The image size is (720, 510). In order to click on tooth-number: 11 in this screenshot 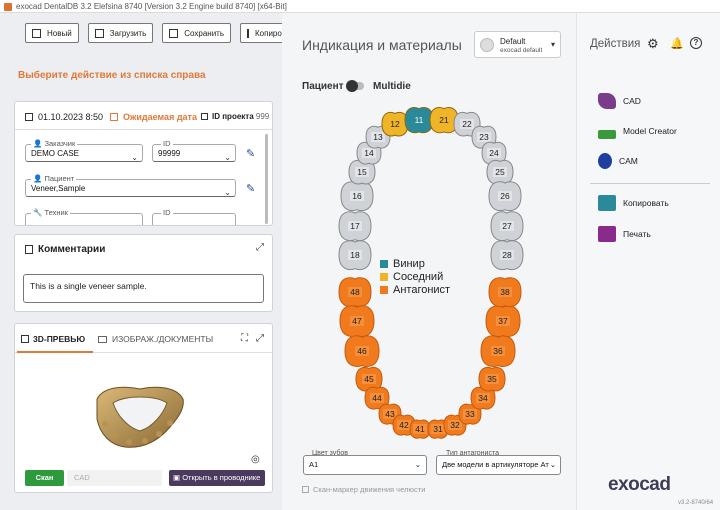, I will do `click(419, 120)`.